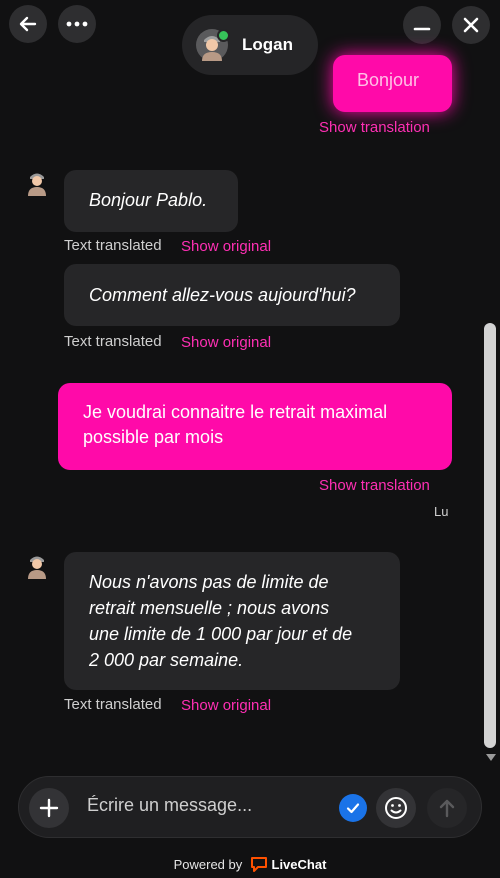  Describe the element at coordinates (441, 511) in the screenshot. I see `read-status: Lu` at that location.